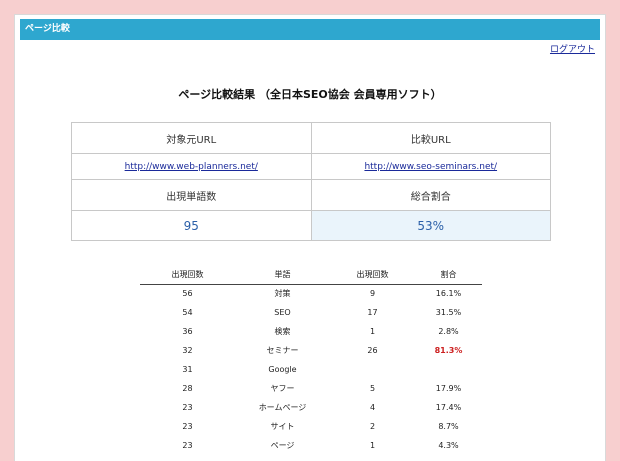  What do you see at coordinates (372, 294) in the screenshot?
I see `target-count-cell: 9` at bounding box center [372, 294].